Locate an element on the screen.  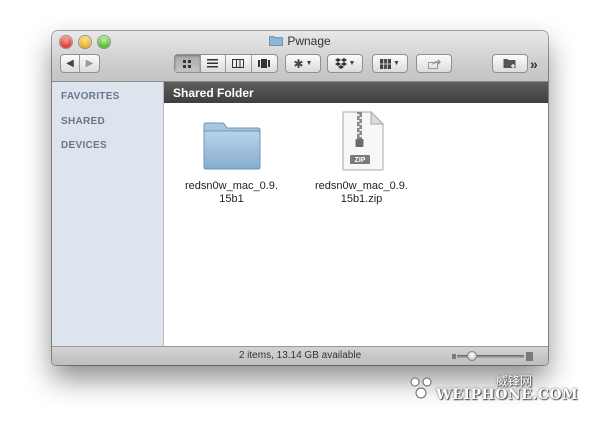
zip-archive-icon: ZIP is located at coordinates (363, 140).